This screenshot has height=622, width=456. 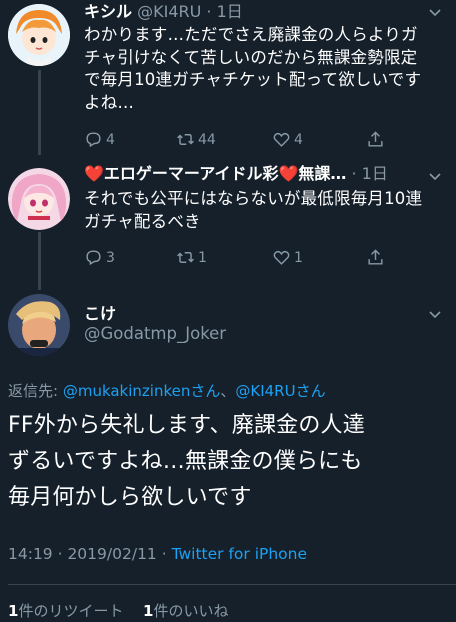 I want to click on like-button: 4, so click(x=287, y=139).